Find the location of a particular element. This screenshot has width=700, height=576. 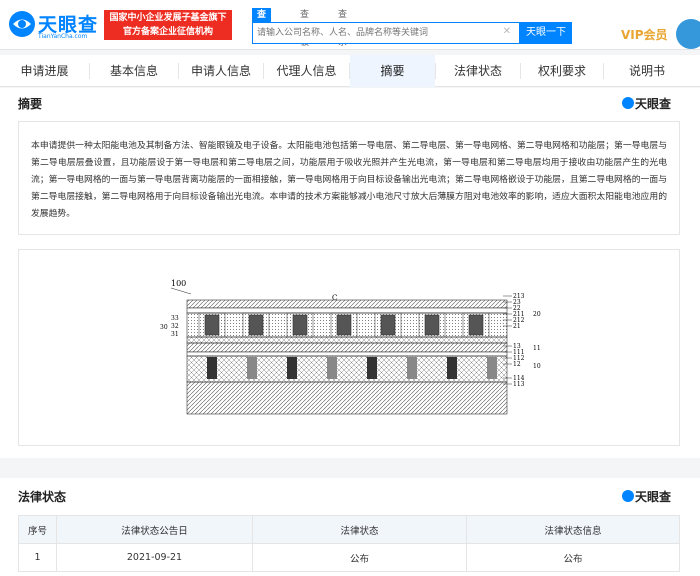

logo-subtext: TianYanCha.com is located at coordinates (63, 36).